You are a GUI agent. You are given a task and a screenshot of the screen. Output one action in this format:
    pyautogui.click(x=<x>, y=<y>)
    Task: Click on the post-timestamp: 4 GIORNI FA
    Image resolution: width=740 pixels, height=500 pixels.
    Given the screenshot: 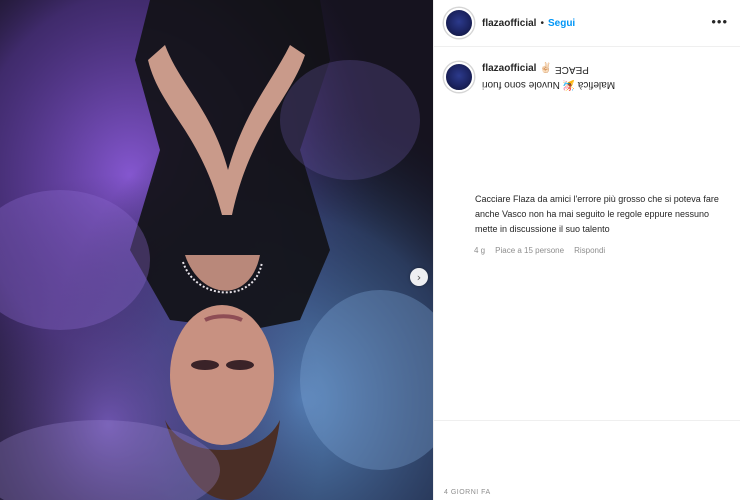 What is the action you would take?
    pyautogui.click(x=467, y=492)
    